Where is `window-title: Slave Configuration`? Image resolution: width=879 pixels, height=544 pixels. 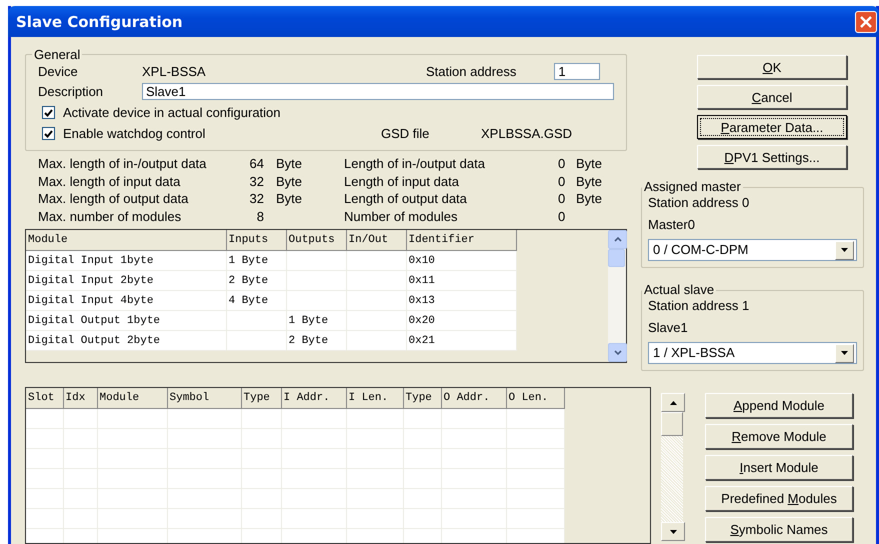 window-title: Slave Configuration is located at coordinates (99, 21).